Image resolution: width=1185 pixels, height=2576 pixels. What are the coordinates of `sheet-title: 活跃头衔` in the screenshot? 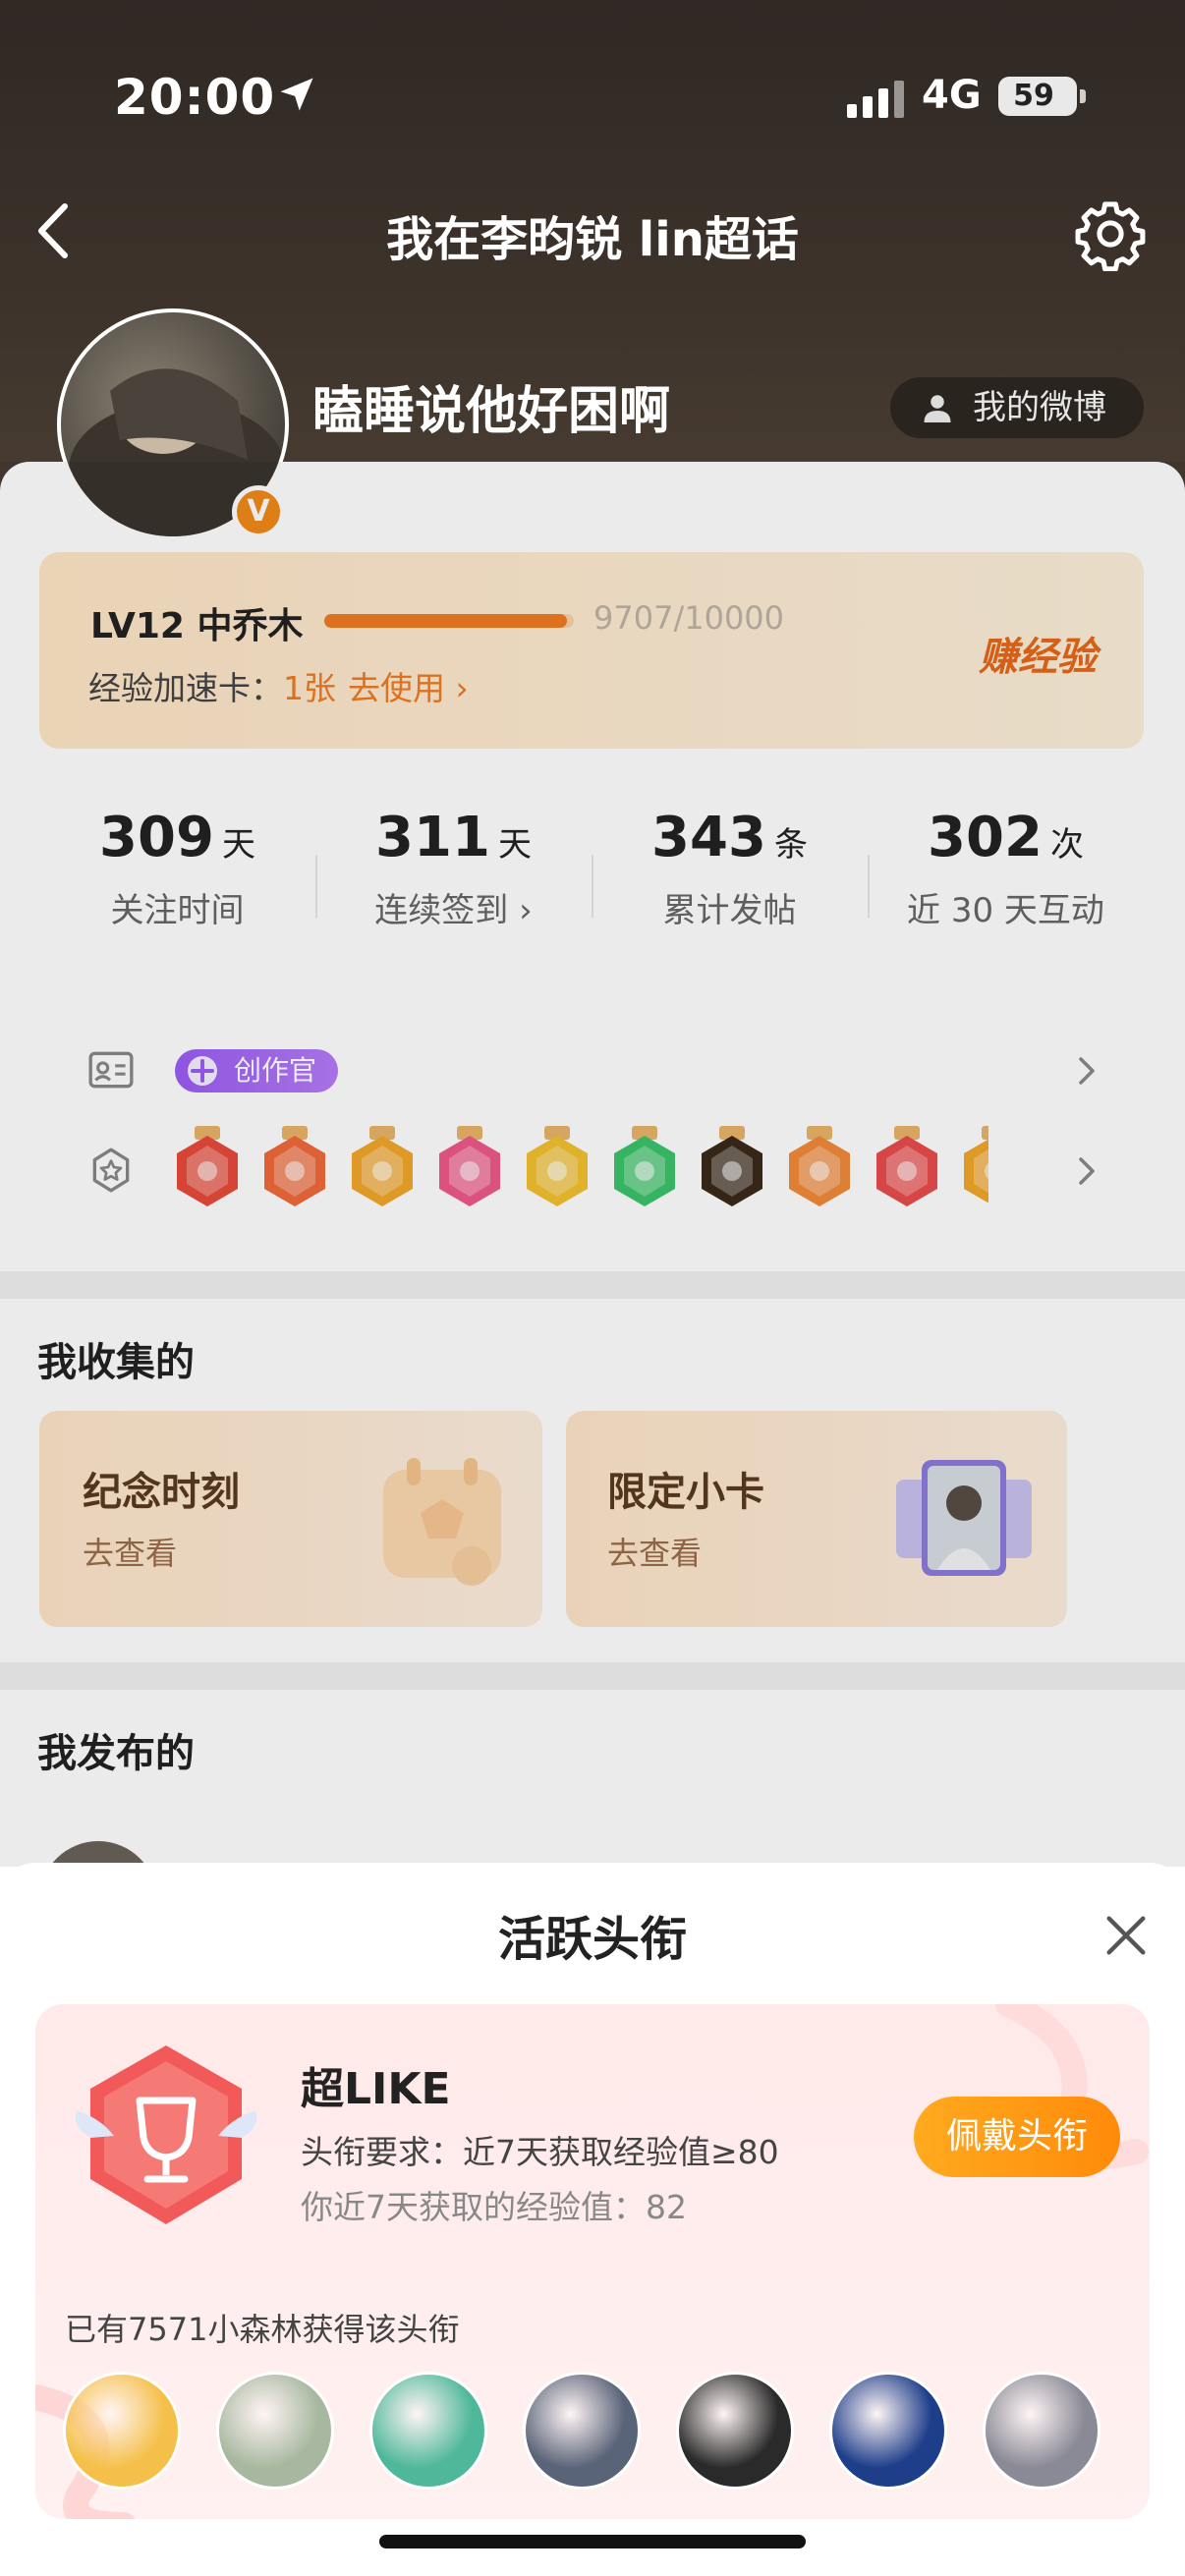 It's located at (592, 1939).